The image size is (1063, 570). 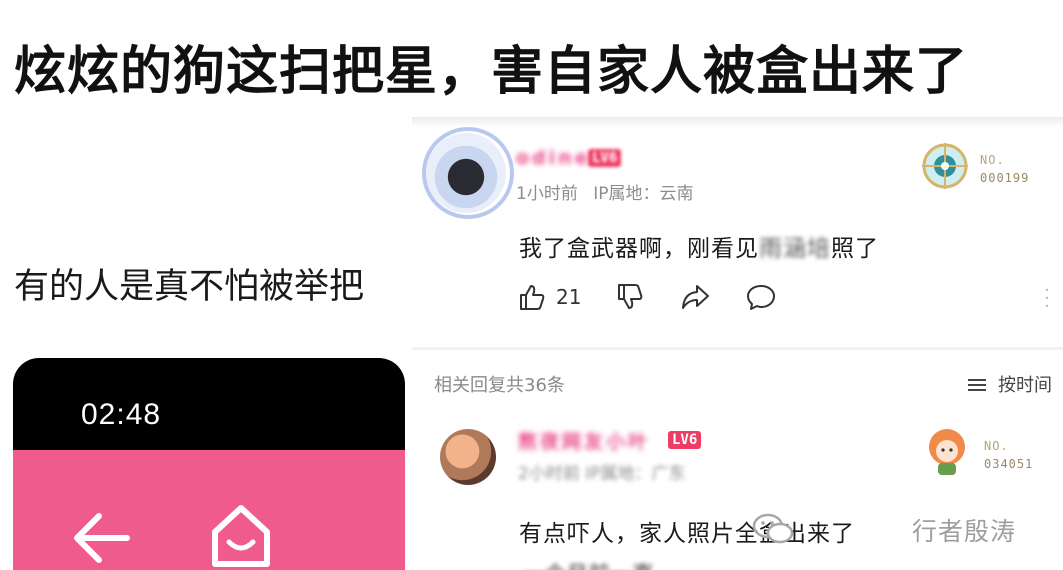 I want to click on ip-label: IP属地：, so click(x=626, y=194).